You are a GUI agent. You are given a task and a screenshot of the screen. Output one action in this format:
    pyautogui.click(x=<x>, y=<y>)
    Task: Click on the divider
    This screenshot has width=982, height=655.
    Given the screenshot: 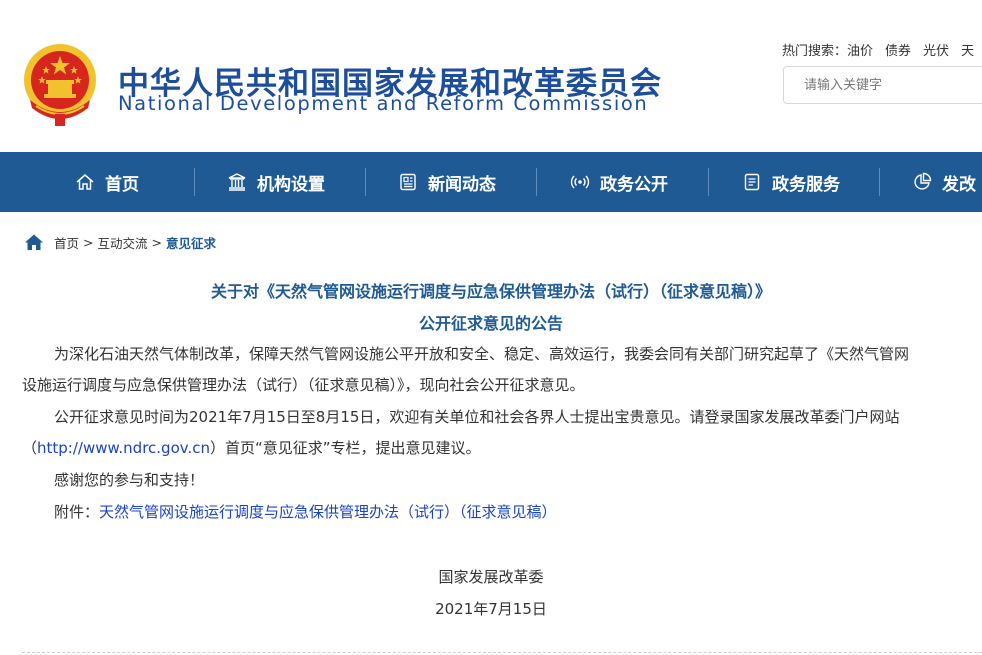 What is the action you would take?
    pyautogui.click(x=502, y=652)
    